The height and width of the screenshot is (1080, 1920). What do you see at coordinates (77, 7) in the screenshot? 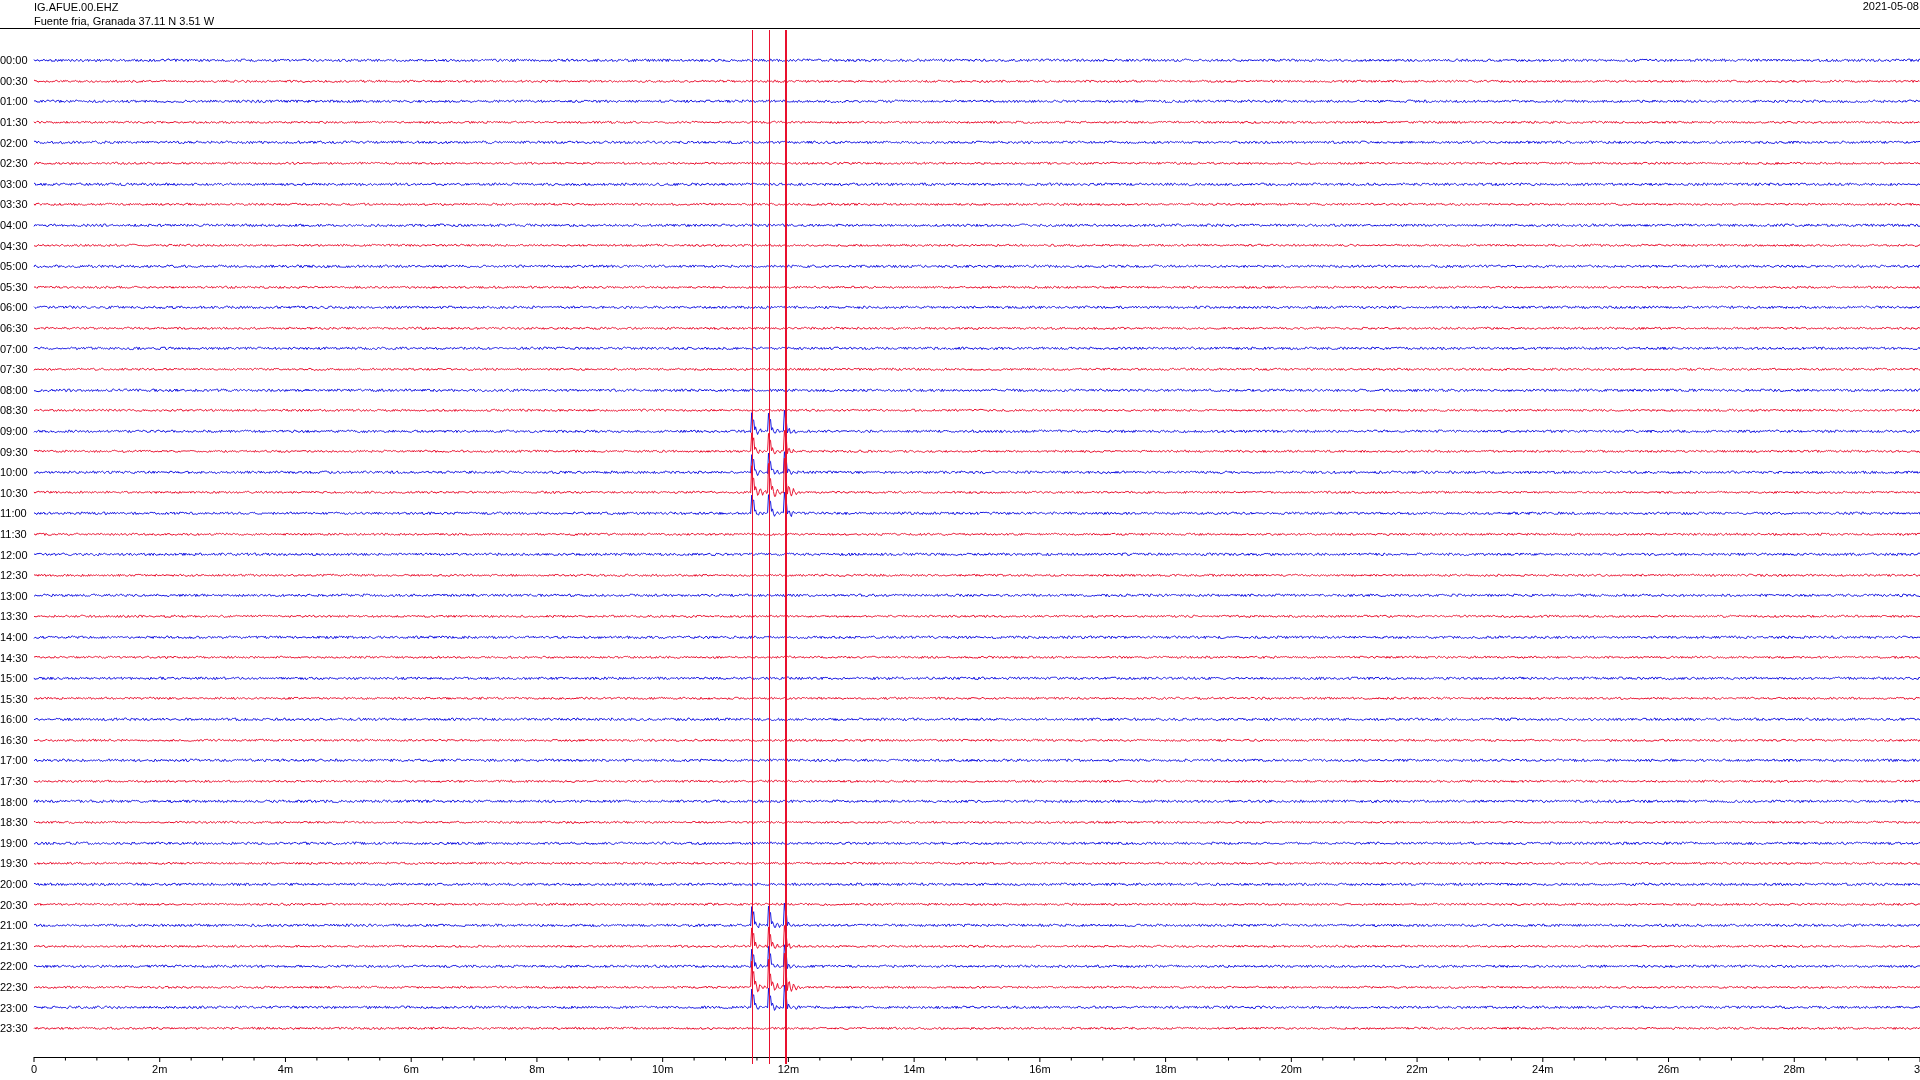
I see `channel-code: IG.AFUE.00.EHZ` at bounding box center [77, 7].